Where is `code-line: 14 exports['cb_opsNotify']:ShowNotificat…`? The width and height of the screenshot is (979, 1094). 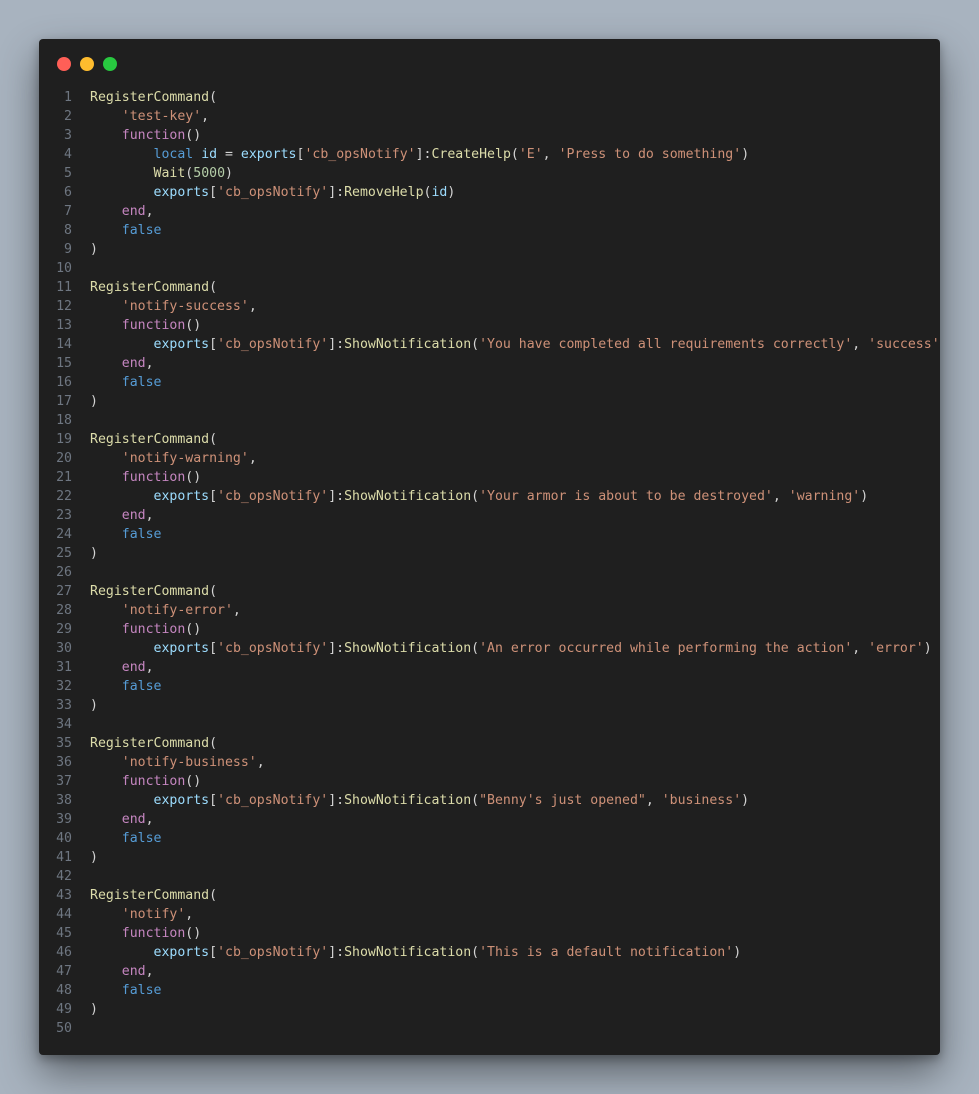
code-line: 14 exports['cb_opsNotify']:ShowNotificat… is located at coordinates (489, 344).